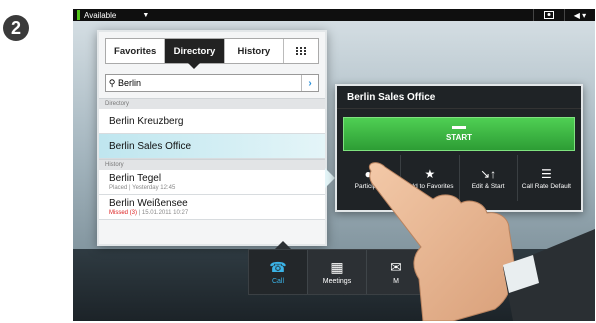 The width and height of the screenshot is (596, 323). What do you see at coordinates (212, 121) in the screenshot?
I see `list-item: Berlin Kreuzberg` at bounding box center [212, 121].